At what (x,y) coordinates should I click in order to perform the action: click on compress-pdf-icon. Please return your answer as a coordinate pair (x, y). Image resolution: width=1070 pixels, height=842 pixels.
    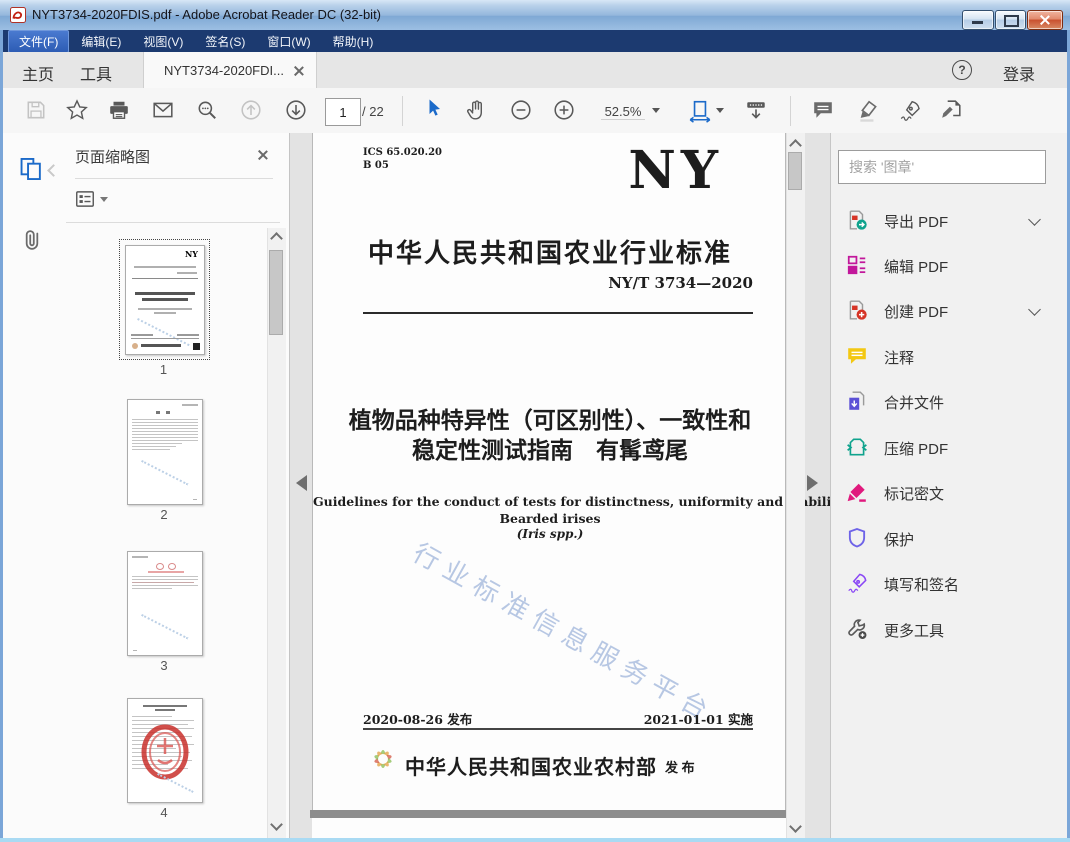
    Looking at the image, I should click on (857, 449).